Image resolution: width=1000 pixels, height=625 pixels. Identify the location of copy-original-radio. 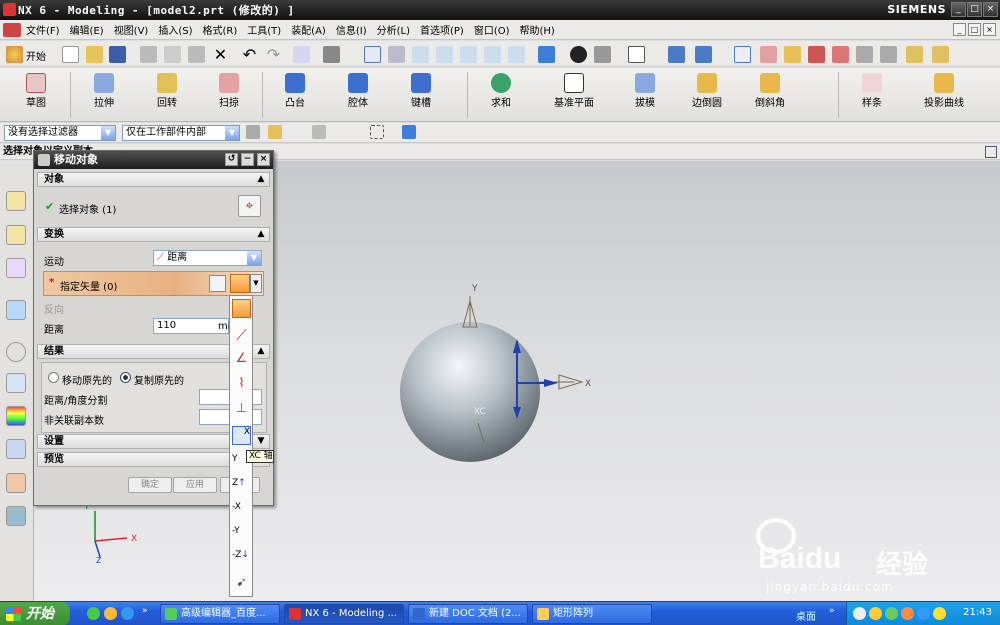
(125, 377).